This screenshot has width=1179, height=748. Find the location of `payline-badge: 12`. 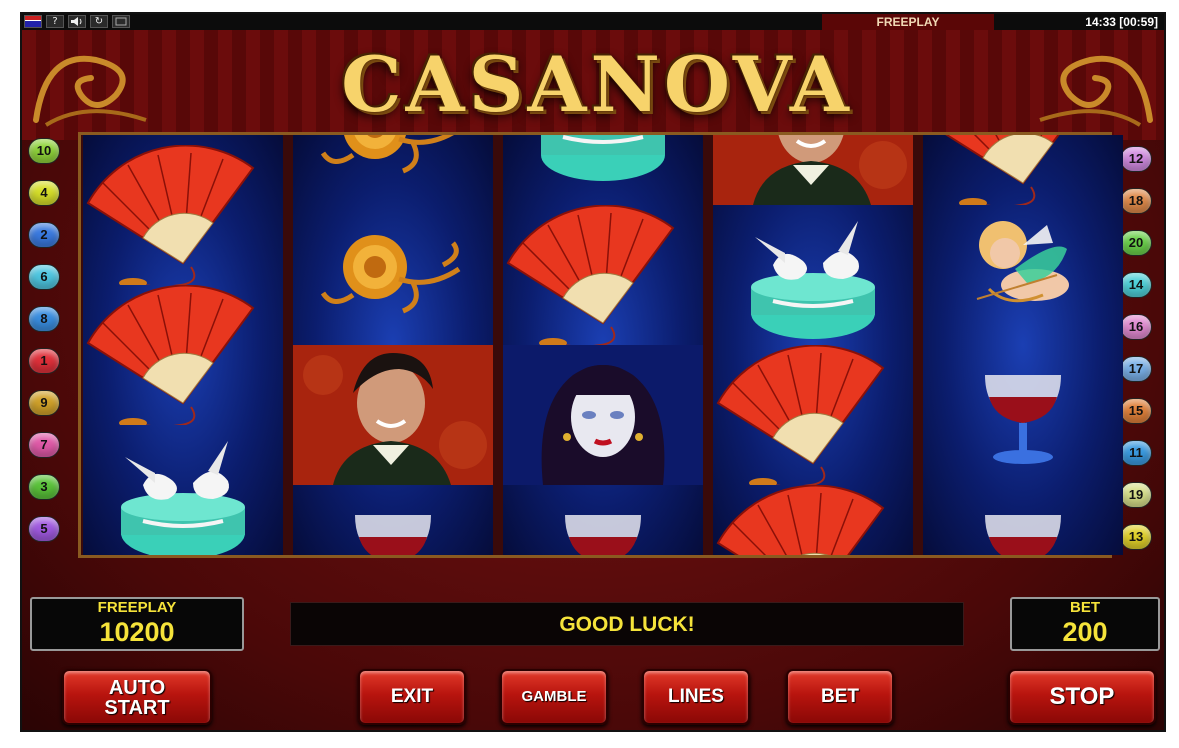

payline-badge: 12 is located at coordinates (1136, 159).